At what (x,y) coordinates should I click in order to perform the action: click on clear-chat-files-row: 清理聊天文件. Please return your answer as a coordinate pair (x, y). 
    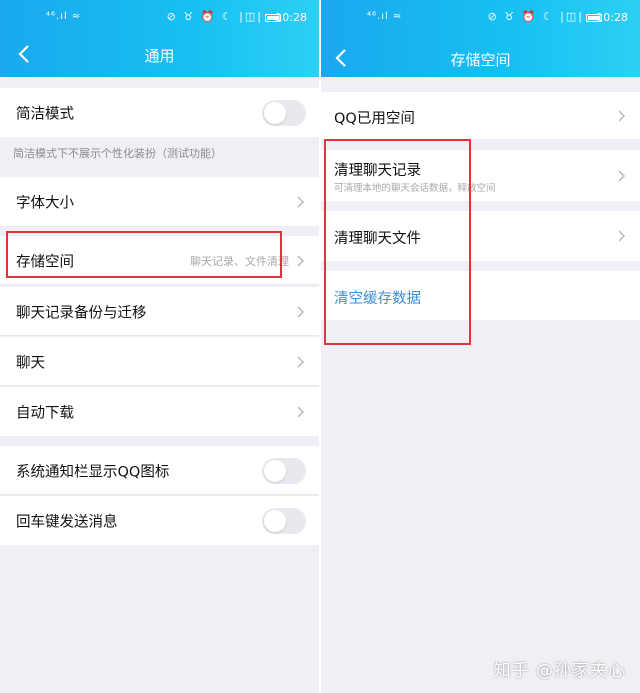
    Looking at the image, I should click on (480, 236).